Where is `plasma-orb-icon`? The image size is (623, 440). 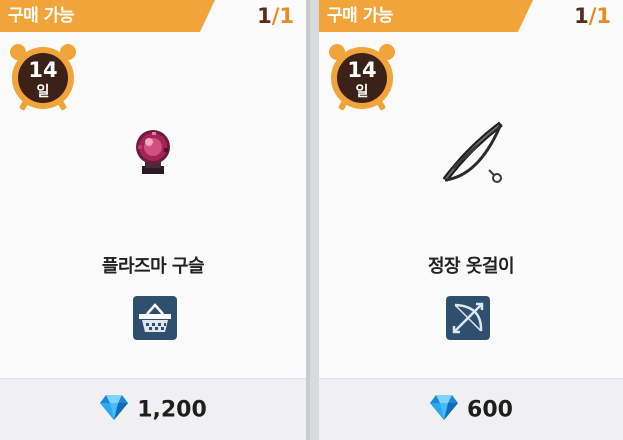
plasma-orb-icon is located at coordinates (154, 155).